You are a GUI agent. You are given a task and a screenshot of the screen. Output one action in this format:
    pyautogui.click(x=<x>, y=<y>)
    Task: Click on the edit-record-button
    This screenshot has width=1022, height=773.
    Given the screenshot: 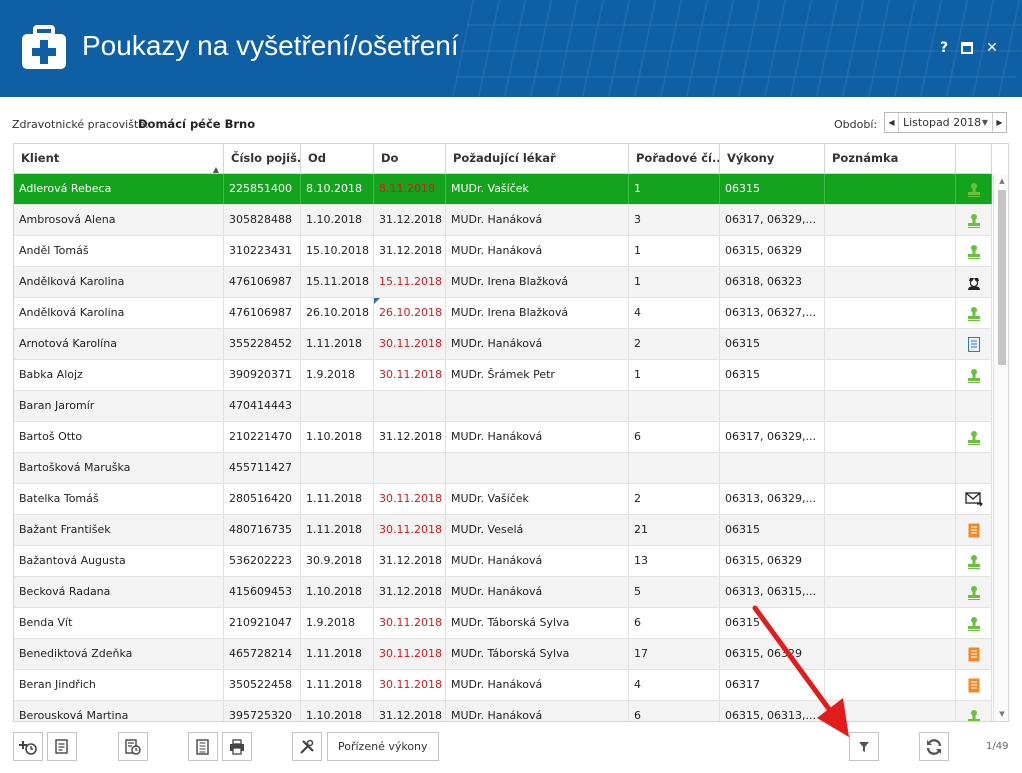 What is the action you would take?
    pyautogui.click(x=62, y=746)
    